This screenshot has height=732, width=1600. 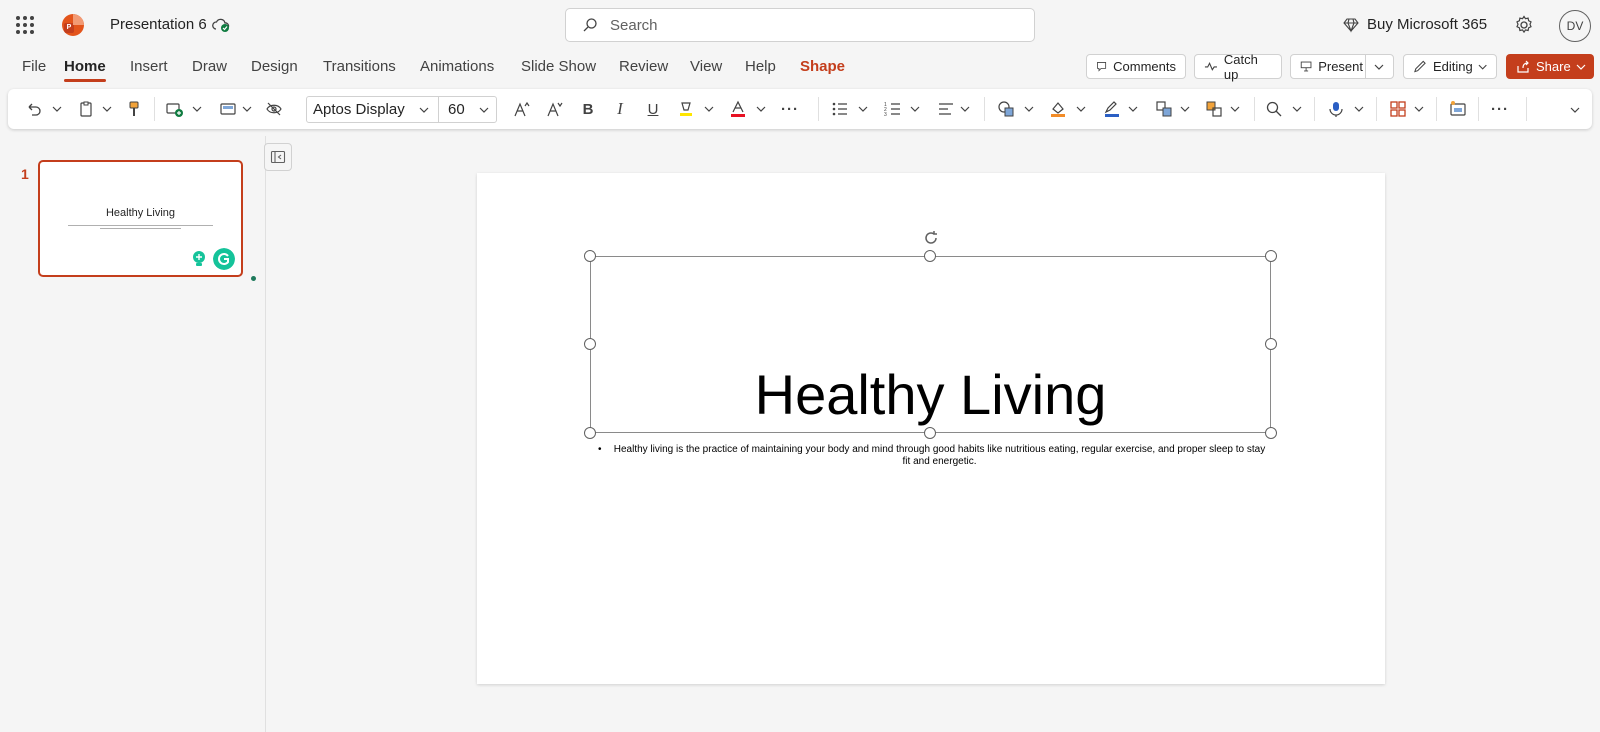 I want to click on bullets-chevron-icon, so click(x=863, y=109).